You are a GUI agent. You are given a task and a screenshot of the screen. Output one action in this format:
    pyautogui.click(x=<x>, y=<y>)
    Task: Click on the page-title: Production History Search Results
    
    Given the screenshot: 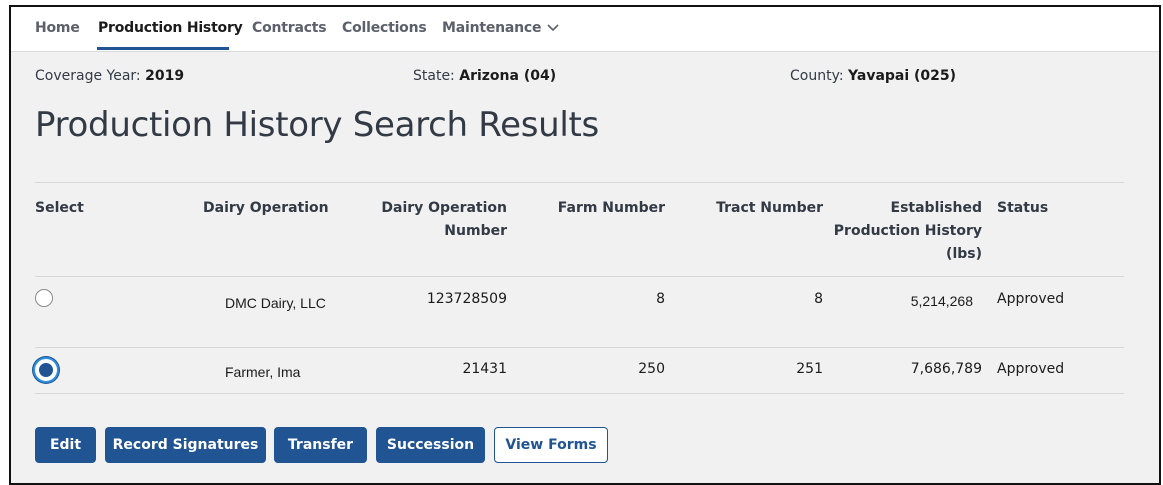 What is the action you would take?
    pyautogui.click(x=317, y=125)
    